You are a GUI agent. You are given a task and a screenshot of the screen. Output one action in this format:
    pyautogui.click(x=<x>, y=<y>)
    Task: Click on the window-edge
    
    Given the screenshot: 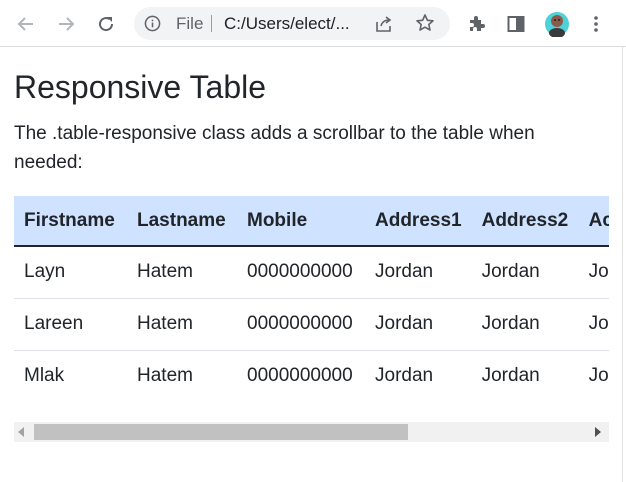 What is the action you would take?
    pyautogui.click(x=624, y=264)
    